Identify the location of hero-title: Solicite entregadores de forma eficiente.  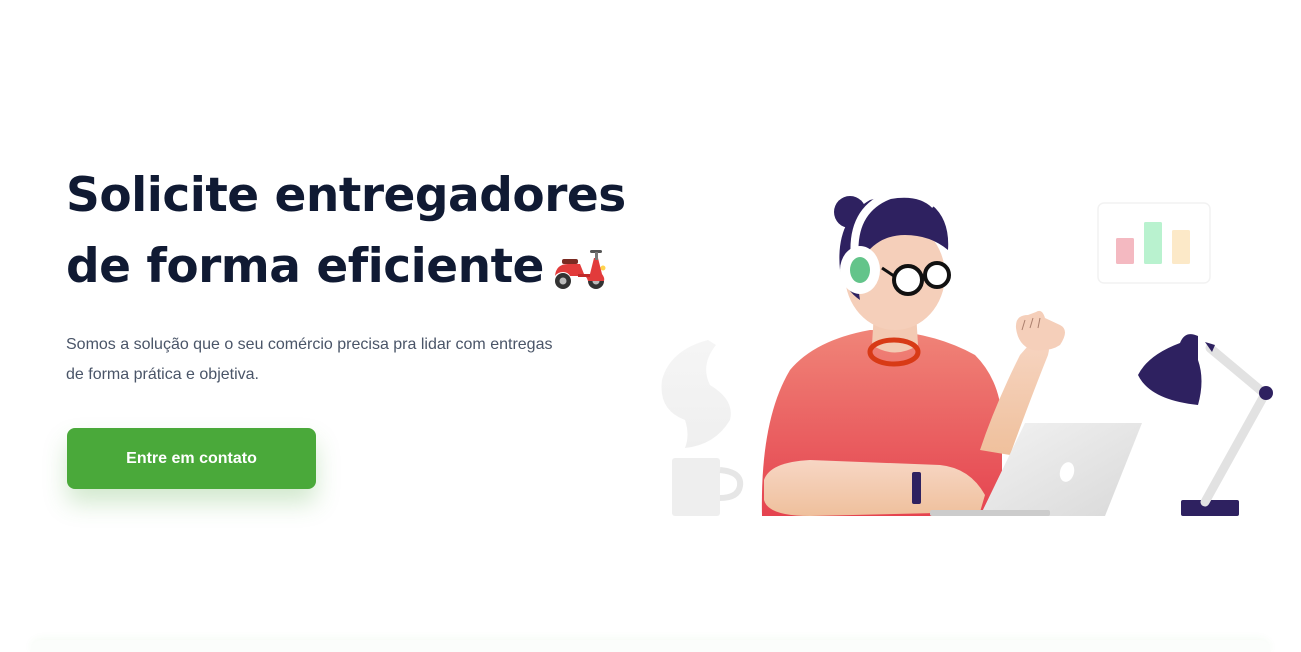
(346, 231).